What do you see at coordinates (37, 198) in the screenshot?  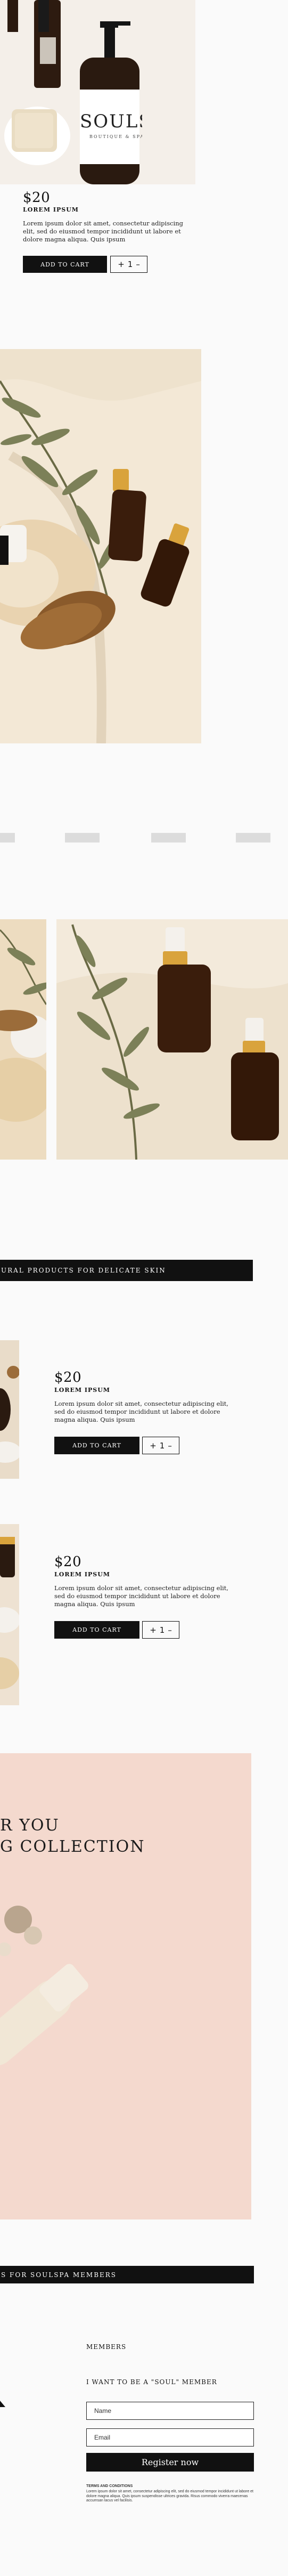 I see `product-1-price: $20` at bounding box center [37, 198].